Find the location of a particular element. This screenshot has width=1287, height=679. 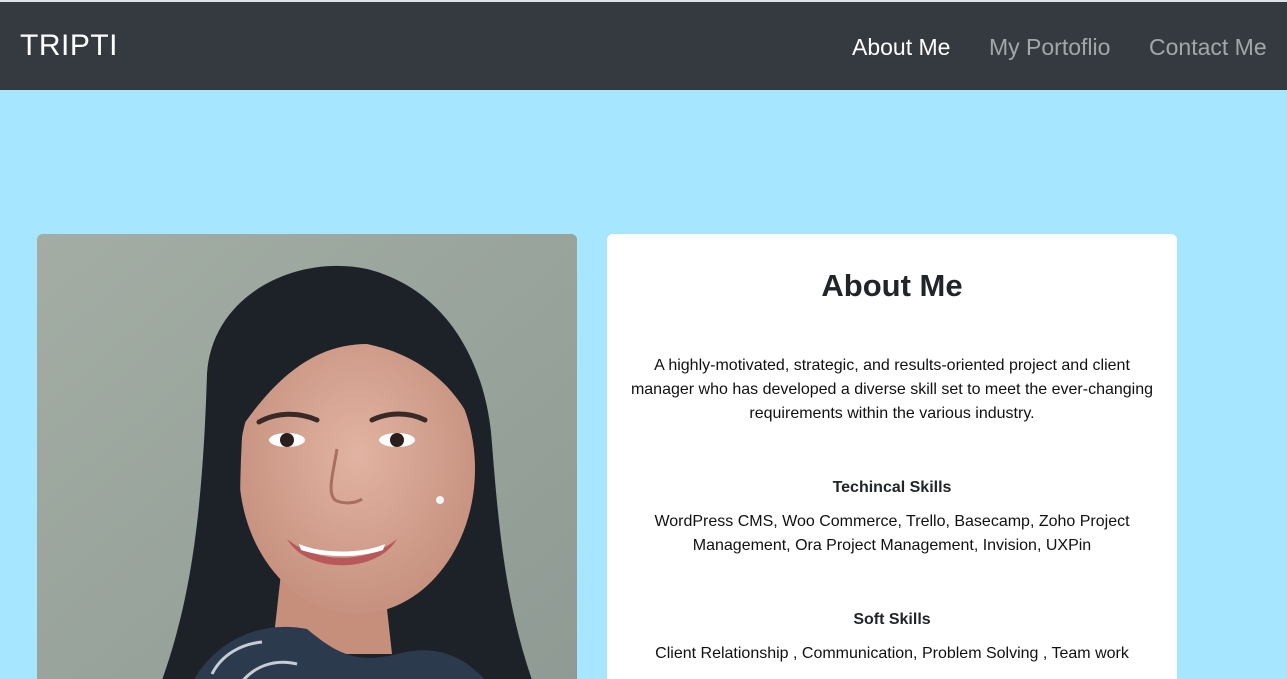

brand-logo: TRIPTI is located at coordinates (69, 46).